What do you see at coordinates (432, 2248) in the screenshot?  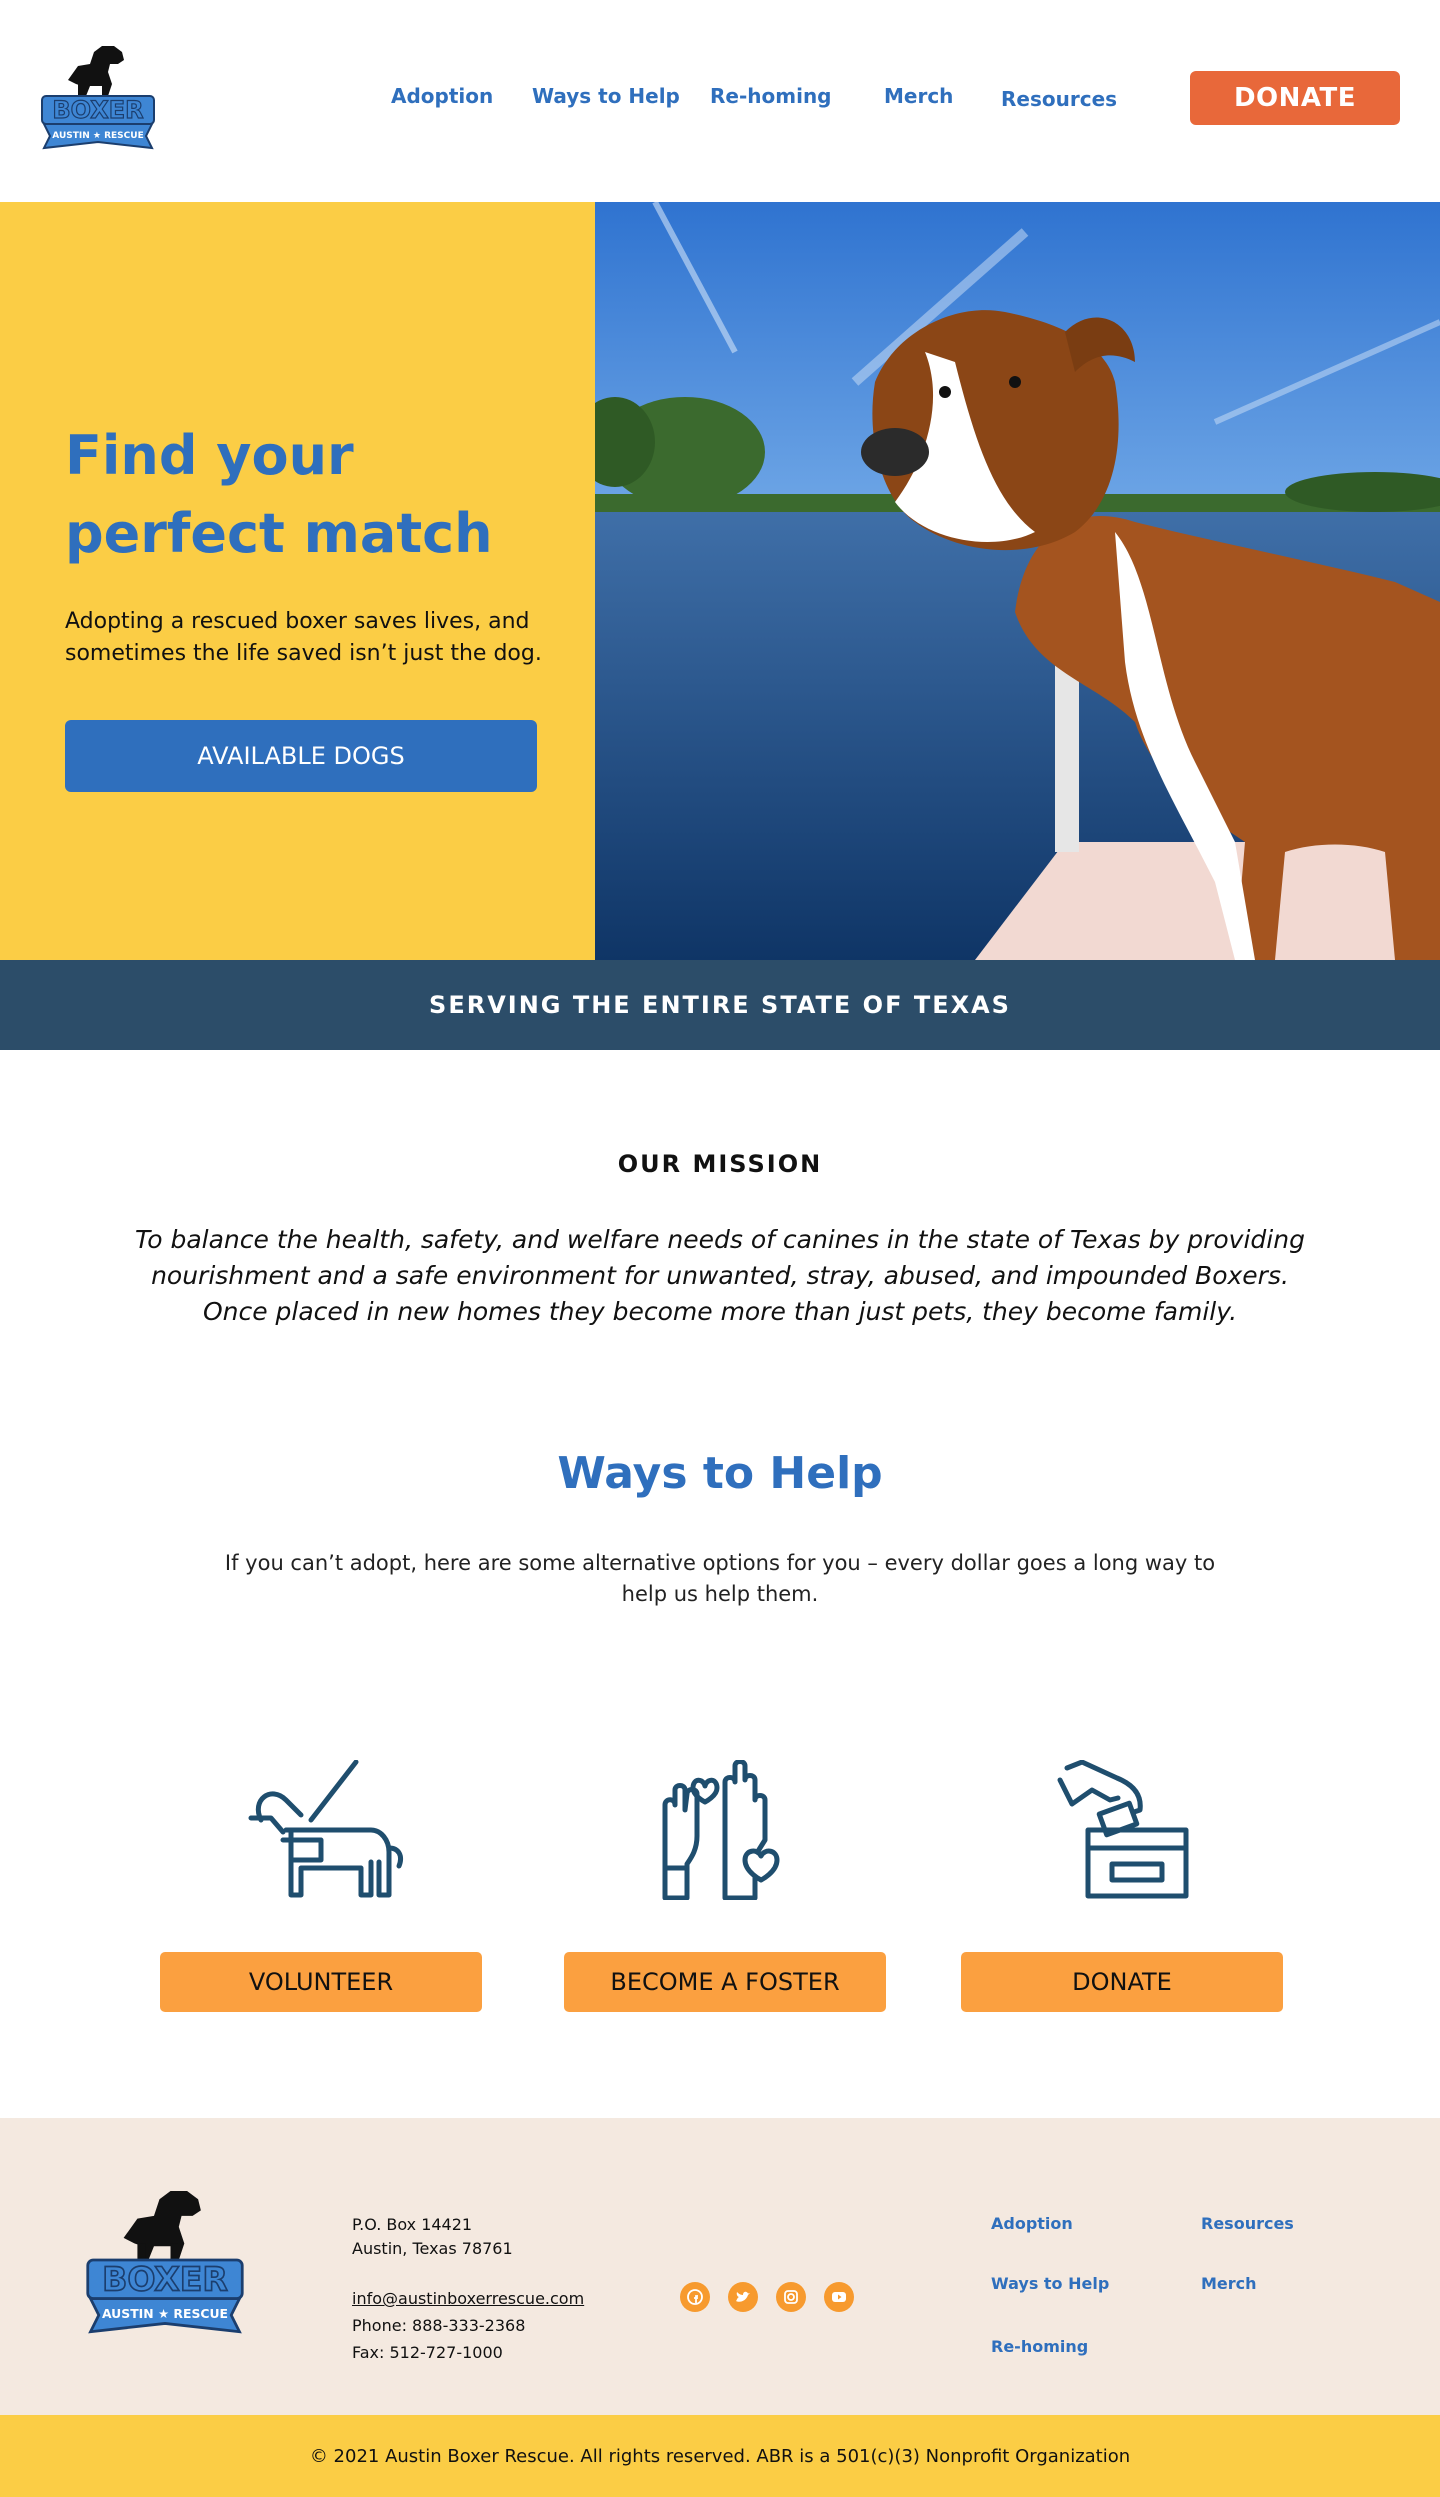 I see `address-line-2: Austin, Texas 78761` at bounding box center [432, 2248].